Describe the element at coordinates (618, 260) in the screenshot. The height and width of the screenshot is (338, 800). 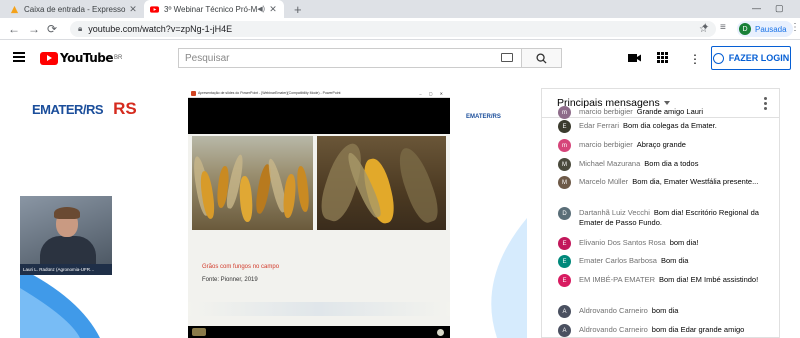
I see `chat-author: Emater Carlos Barbosa` at that location.